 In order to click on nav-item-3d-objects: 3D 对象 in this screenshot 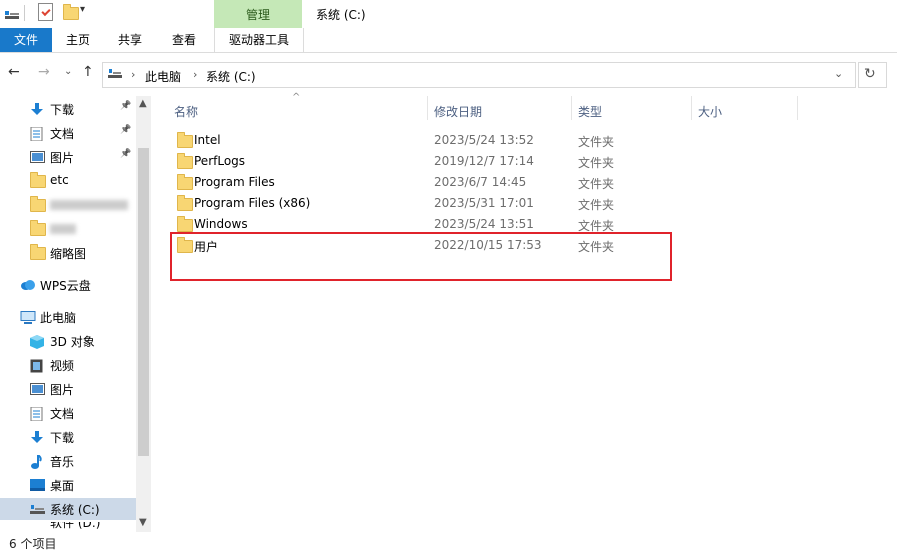, I will do `click(68, 341)`.